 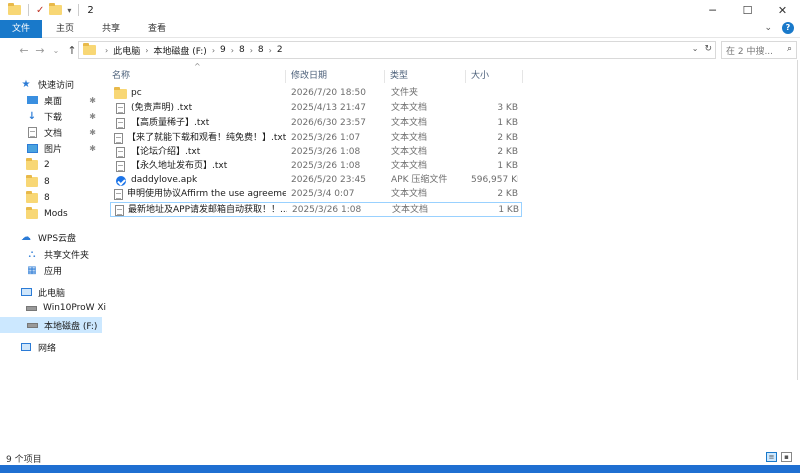 I want to click on share-icon: ⛬, so click(x=32, y=254).